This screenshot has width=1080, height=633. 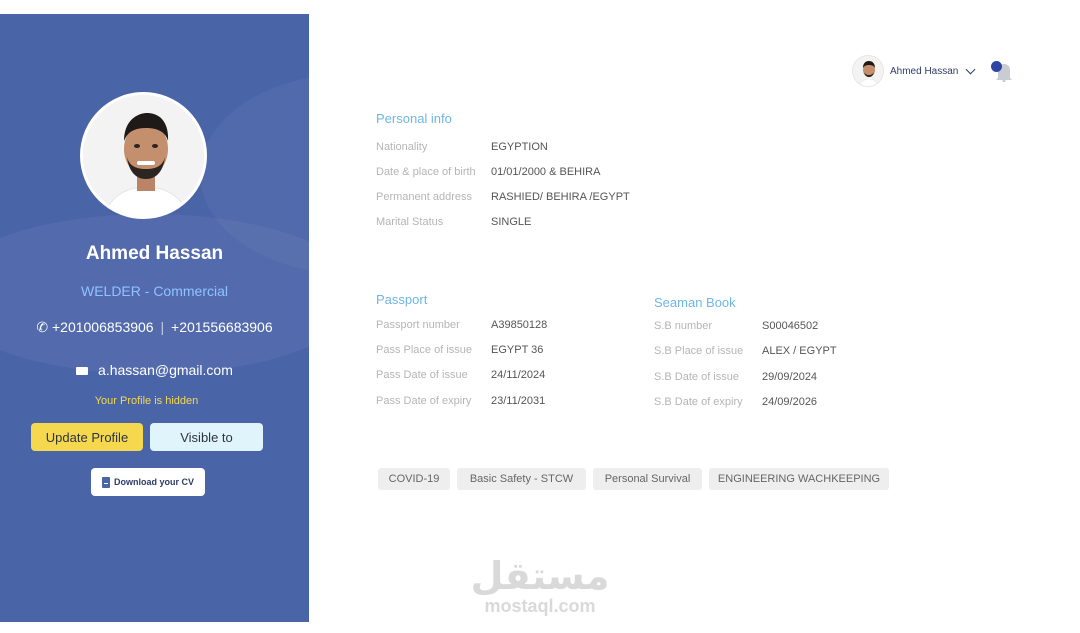 I want to click on personal-label: Date & place of birth, so click(x=426, y=172).